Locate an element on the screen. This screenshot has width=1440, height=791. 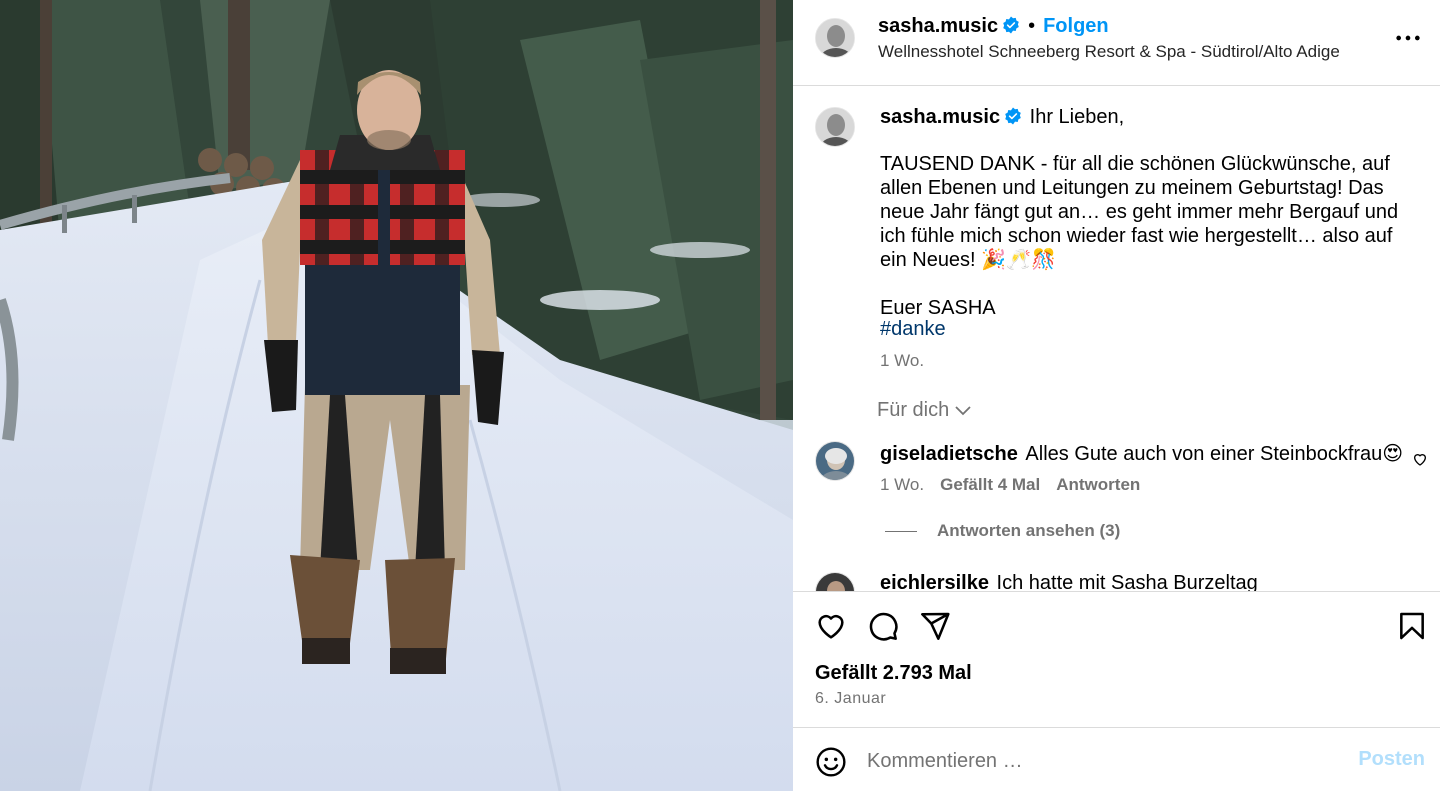
comment-sort-label: Für dich is located at coordinates (913, 410).